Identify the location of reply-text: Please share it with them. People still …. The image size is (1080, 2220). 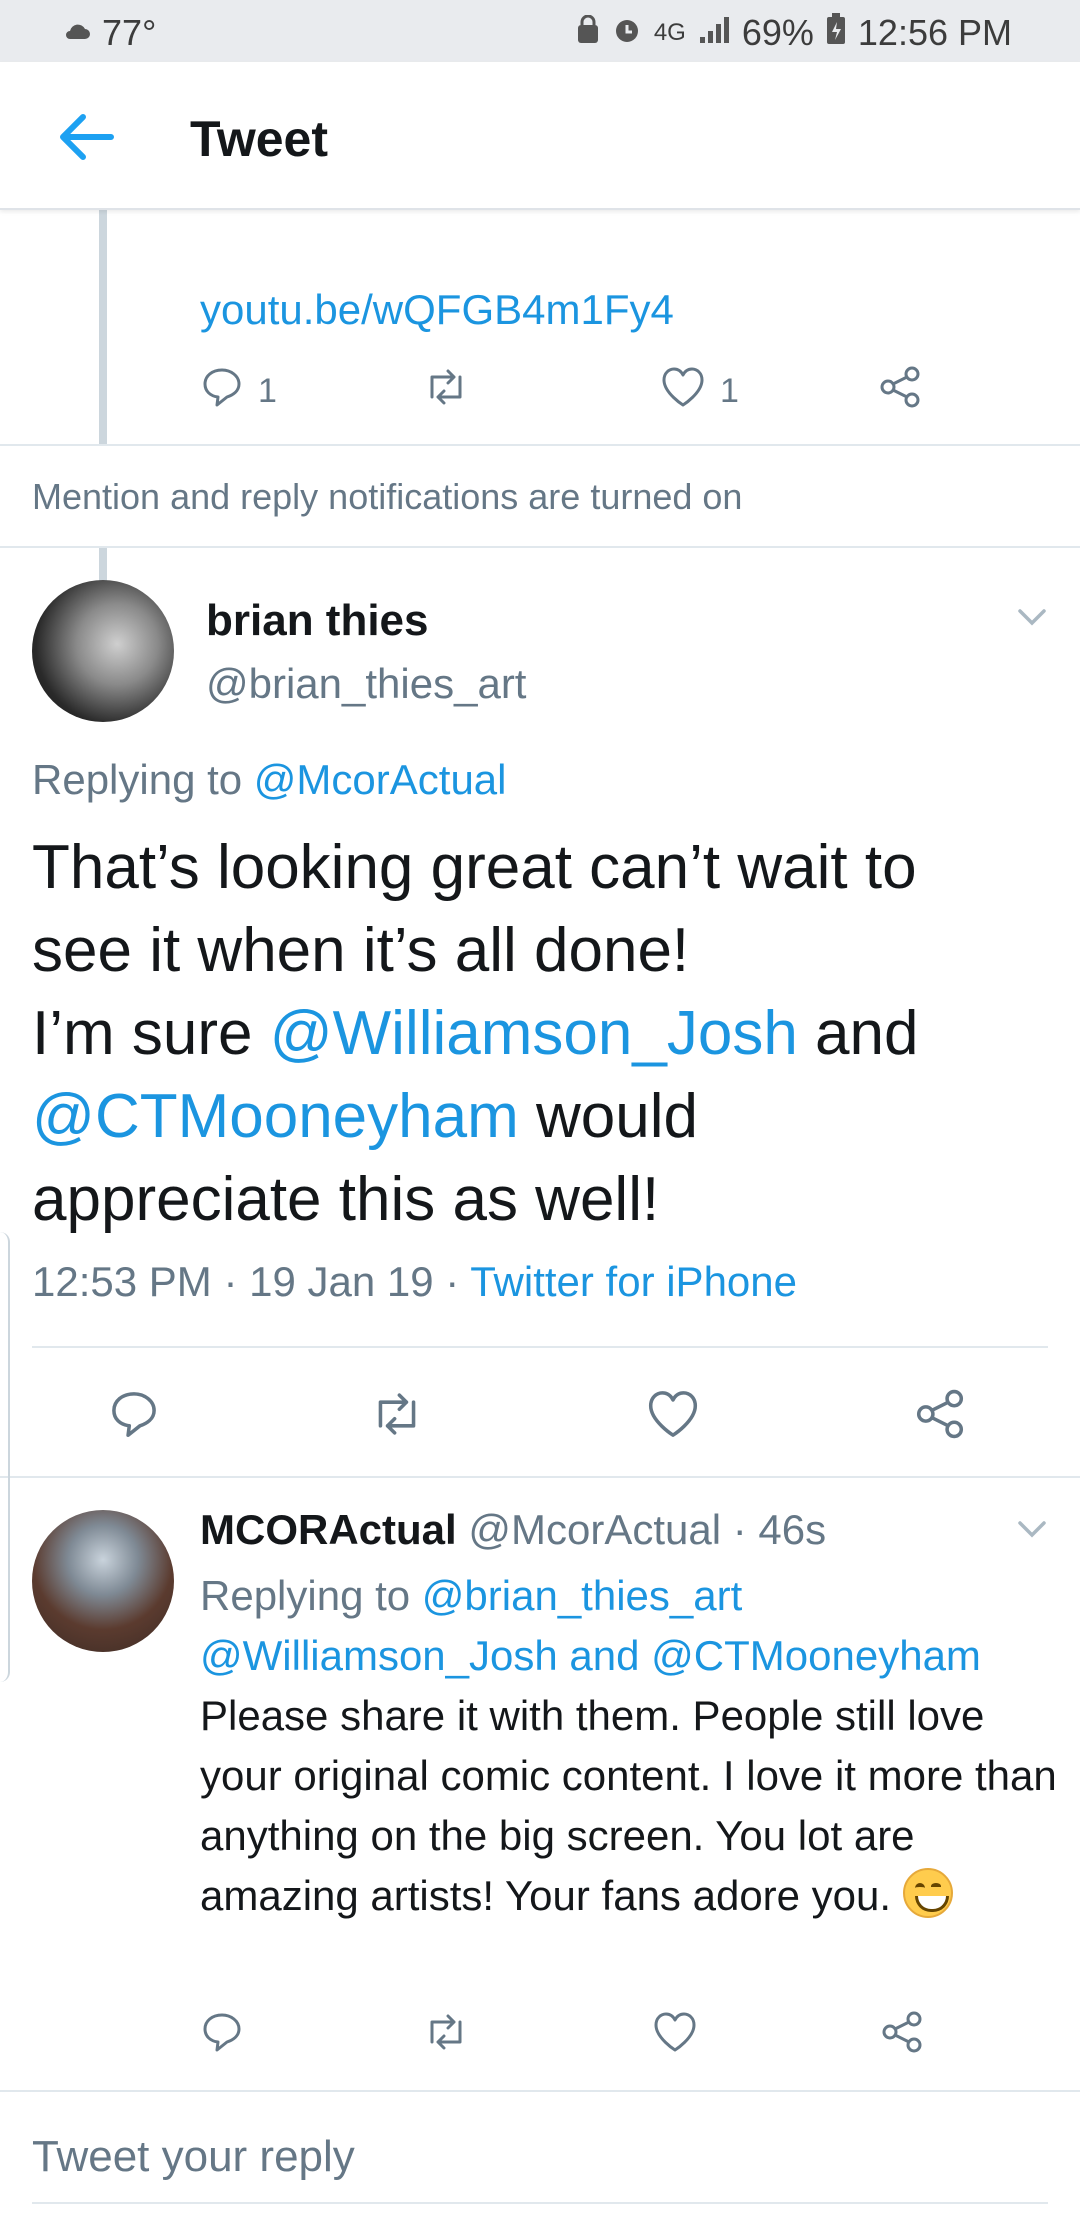
(630, 1806).